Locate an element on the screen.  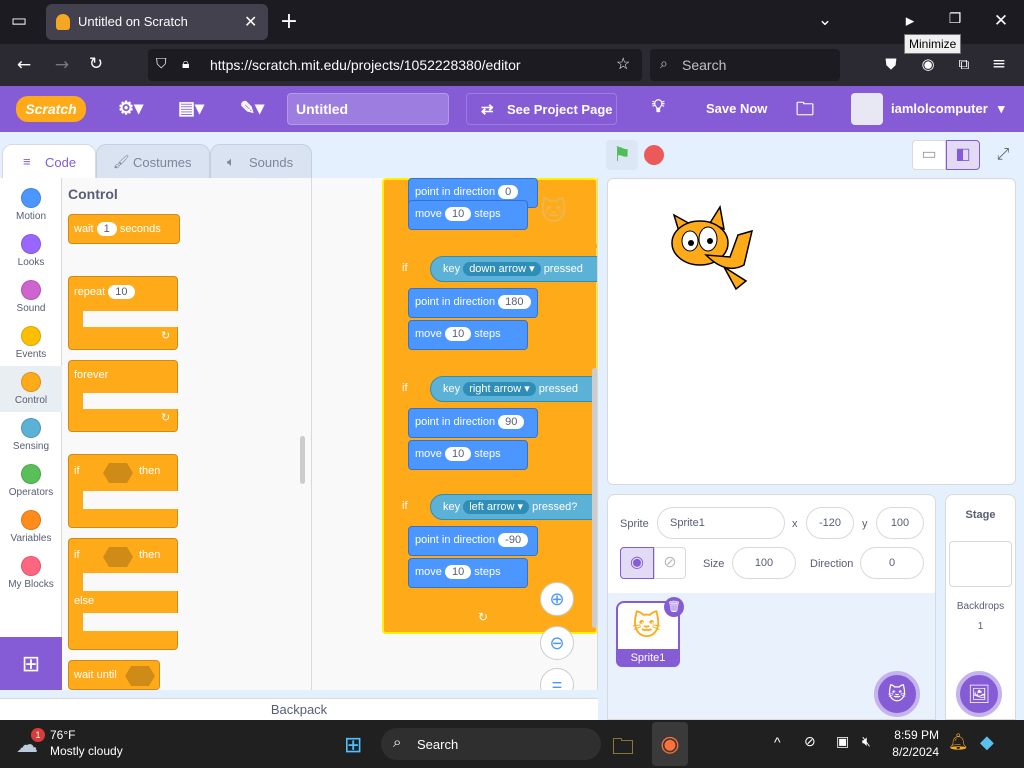
category-sensing: Sensing is located at coordinates (31, 435).